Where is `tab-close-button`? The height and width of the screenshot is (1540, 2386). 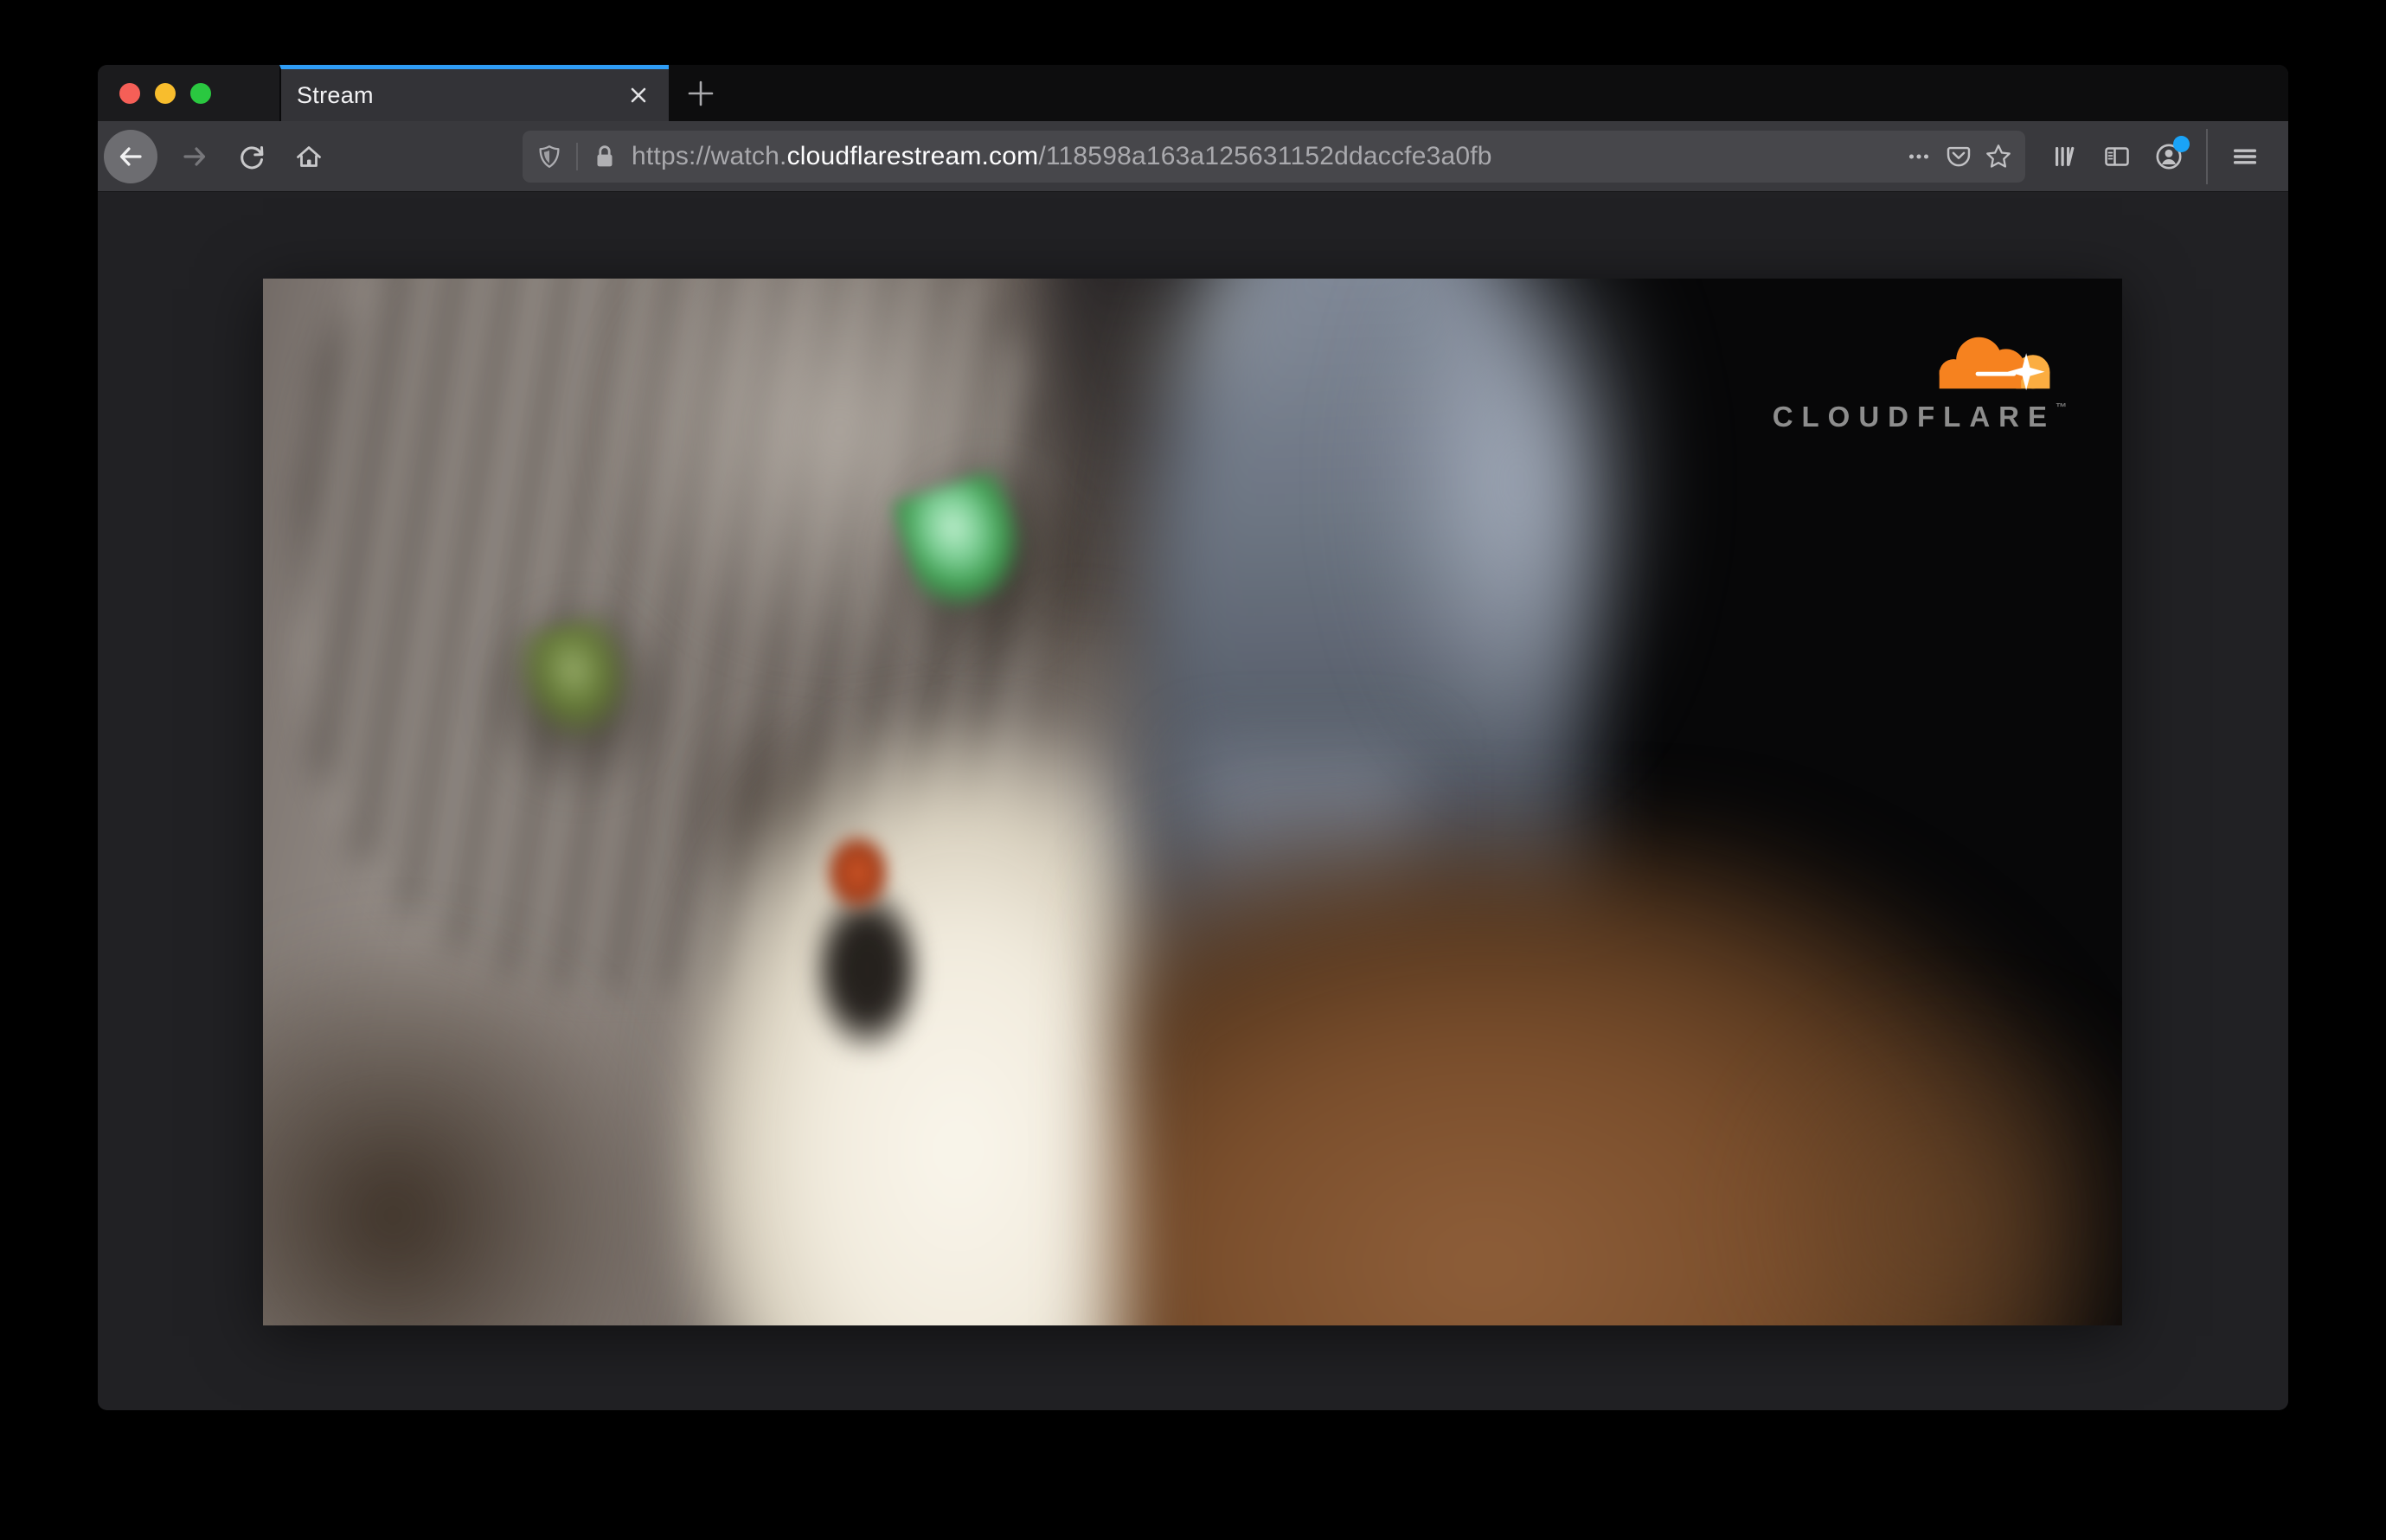
tab-close-button is located at coordinates (638, 95).